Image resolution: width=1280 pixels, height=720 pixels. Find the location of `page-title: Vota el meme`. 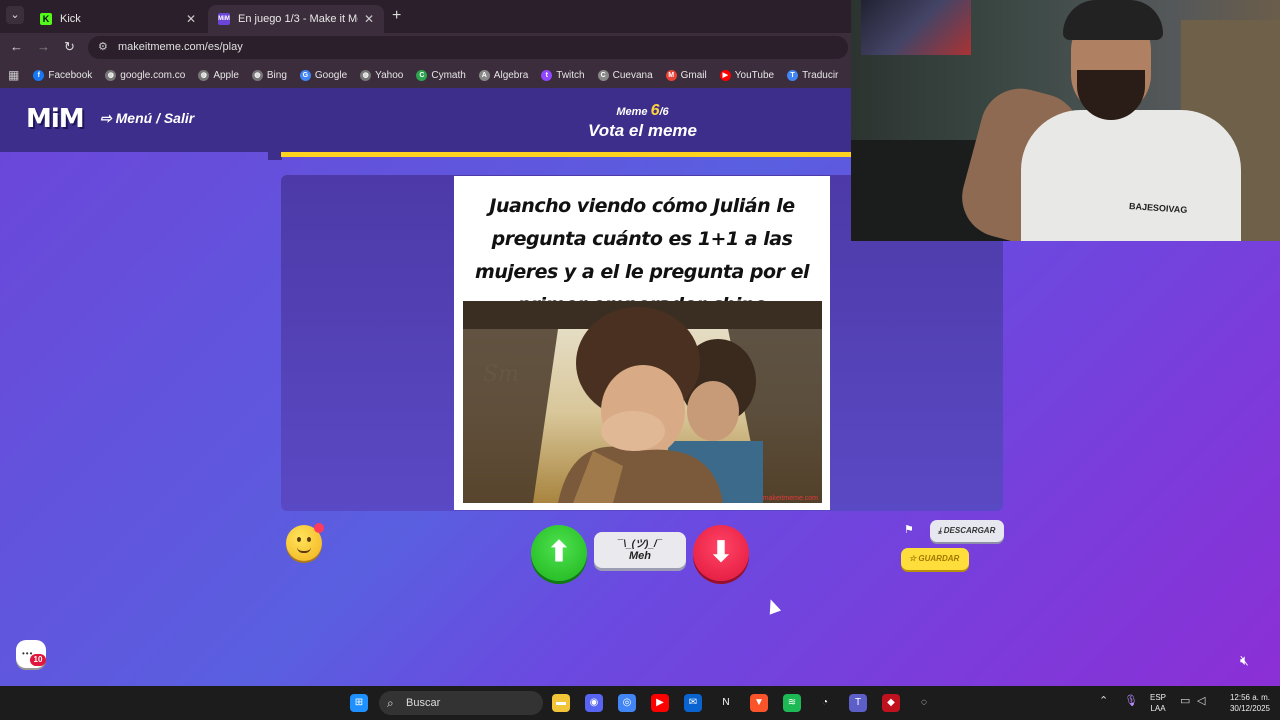

page-title: Vota el meme is located at coordinates (642, 130).